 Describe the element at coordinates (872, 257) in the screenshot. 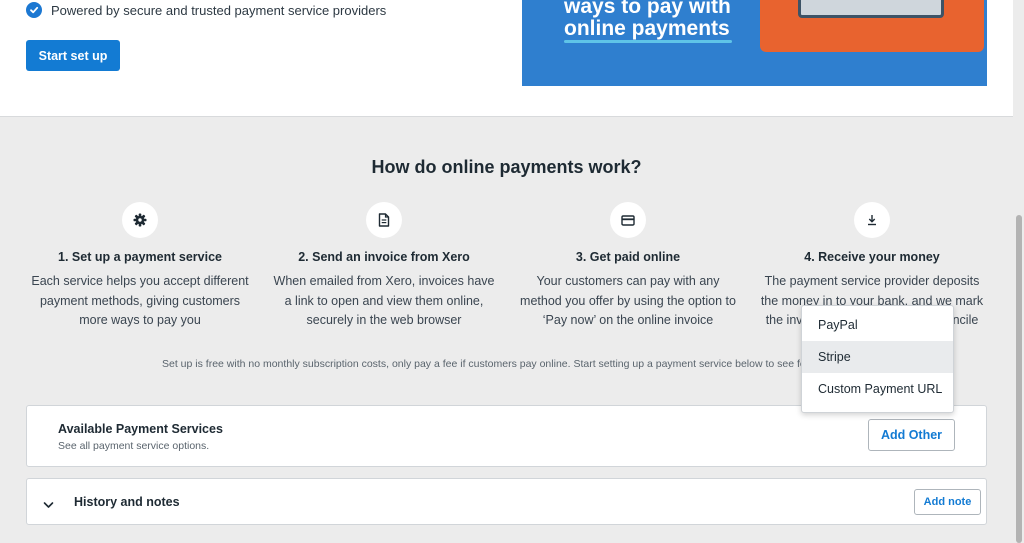

I see `step-title: 4. Receive your money` at that location.